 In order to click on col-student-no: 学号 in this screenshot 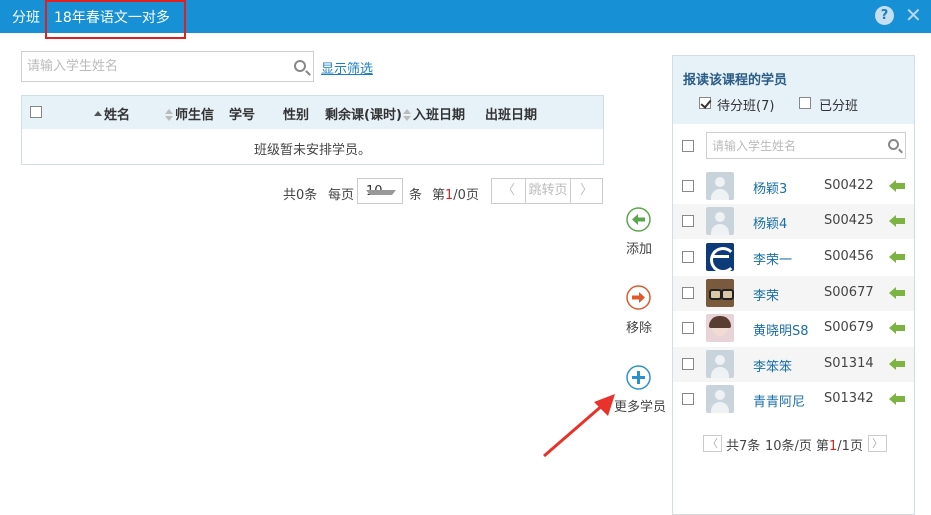, I will do `click(242, 115)`.